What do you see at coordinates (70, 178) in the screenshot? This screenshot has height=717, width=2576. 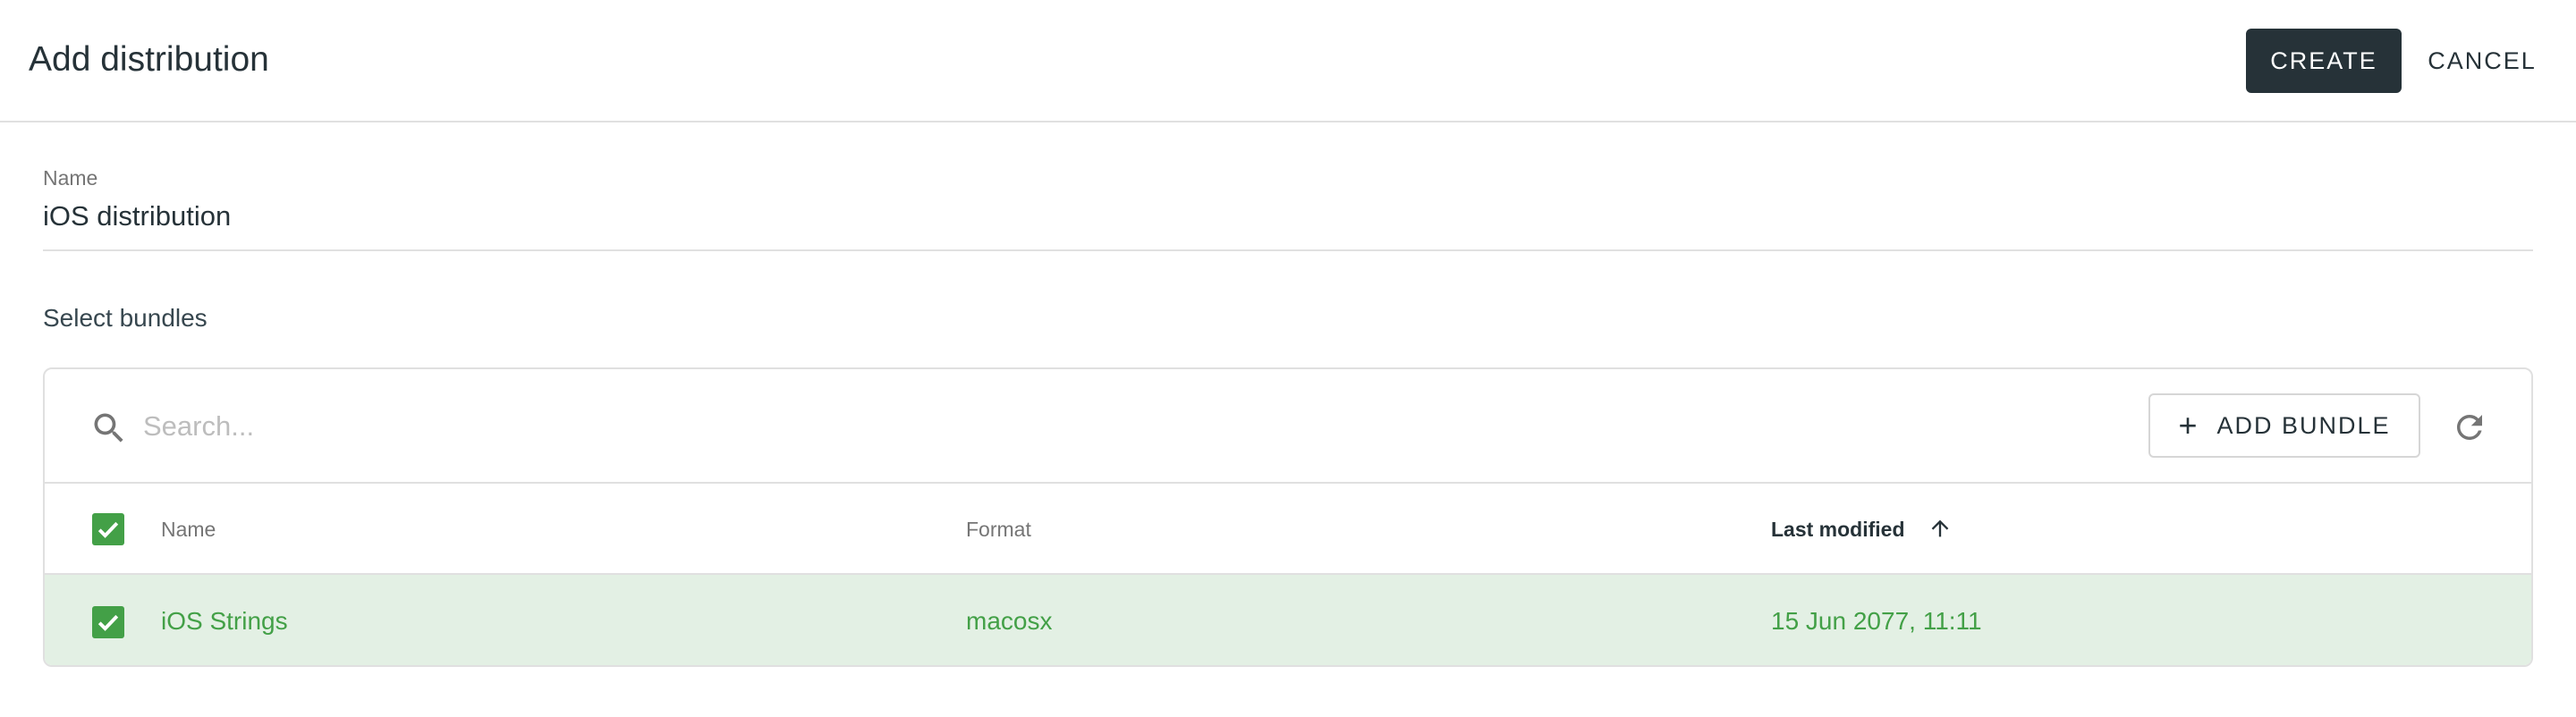 I see `name-field-label: Name` at bounding box center [70, 178].